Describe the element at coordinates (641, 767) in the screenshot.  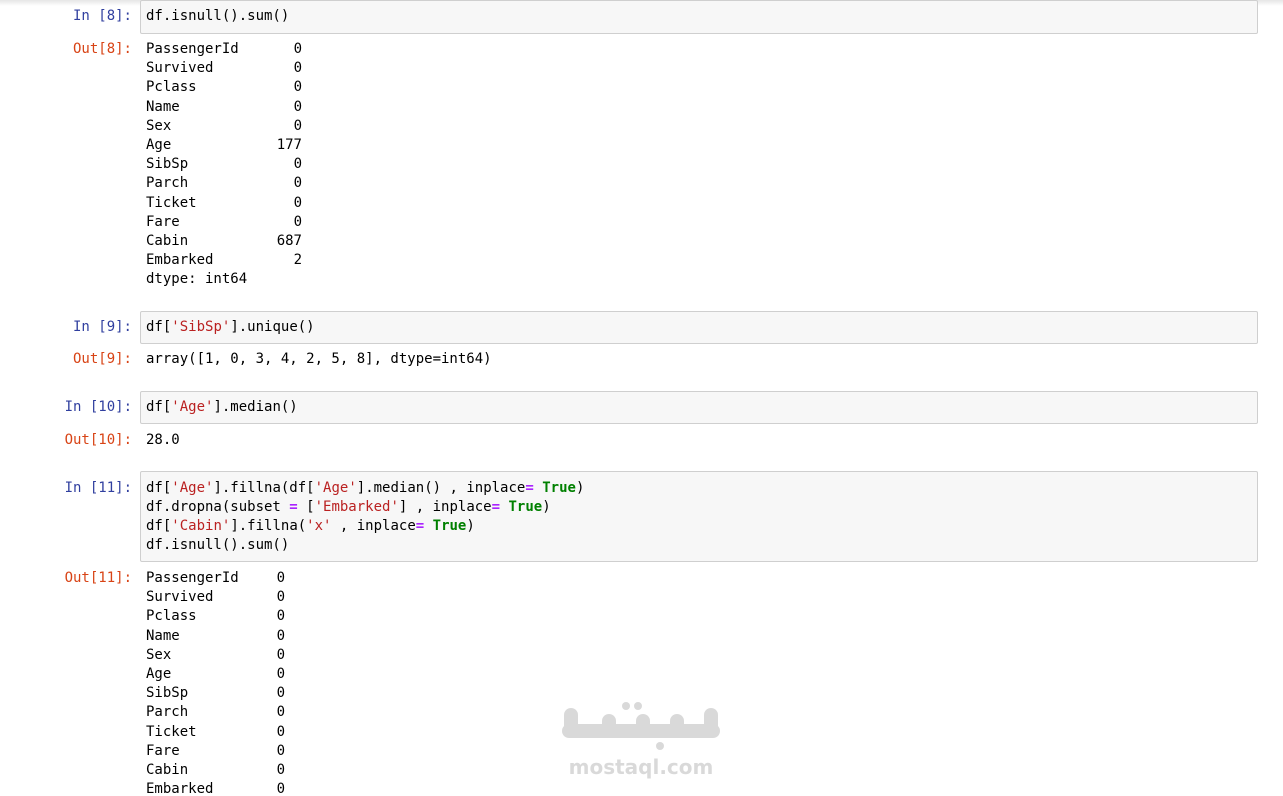
I see `watermark-text: mostaql.com` at that location.